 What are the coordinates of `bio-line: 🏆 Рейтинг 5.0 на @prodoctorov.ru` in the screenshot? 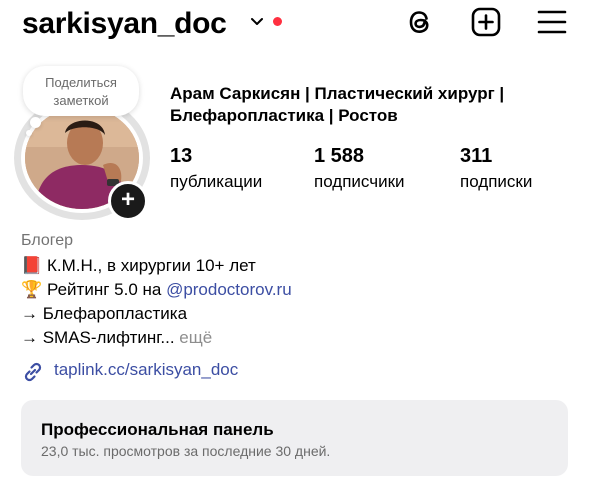 It's located at (156, 290).